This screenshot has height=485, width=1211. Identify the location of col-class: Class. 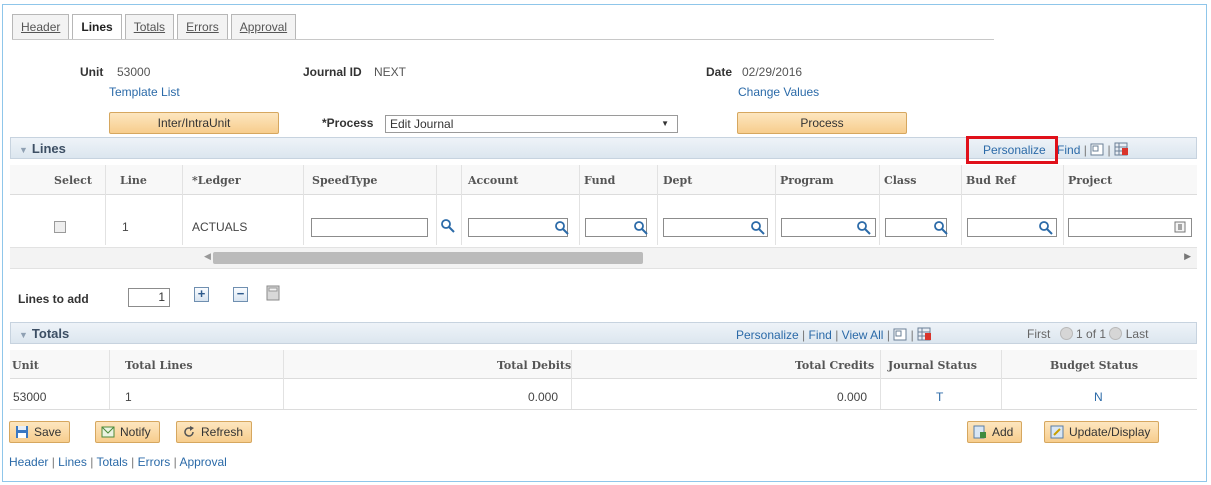
(900, 180).